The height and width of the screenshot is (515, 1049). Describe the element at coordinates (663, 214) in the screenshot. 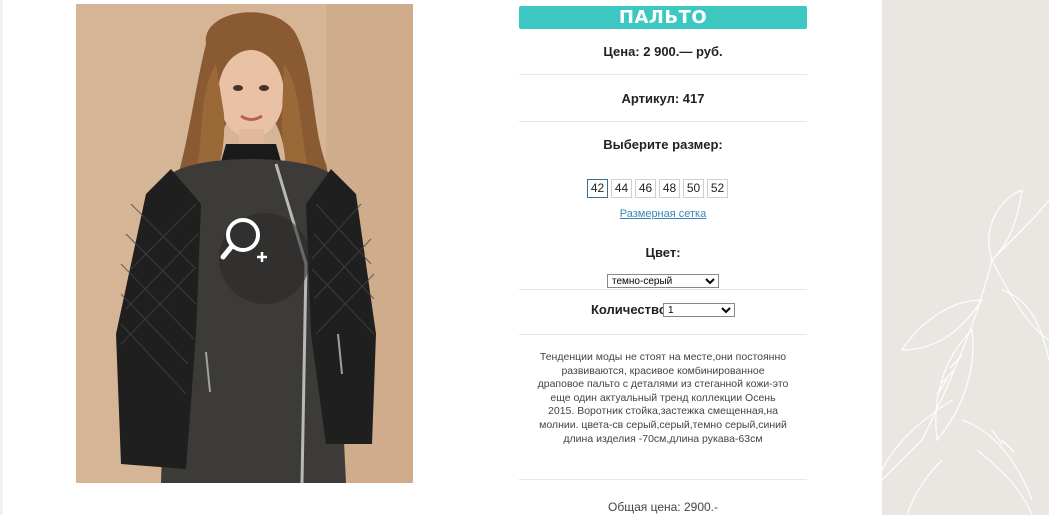

I see `size-chart-link: Размерная сетка` at that location.